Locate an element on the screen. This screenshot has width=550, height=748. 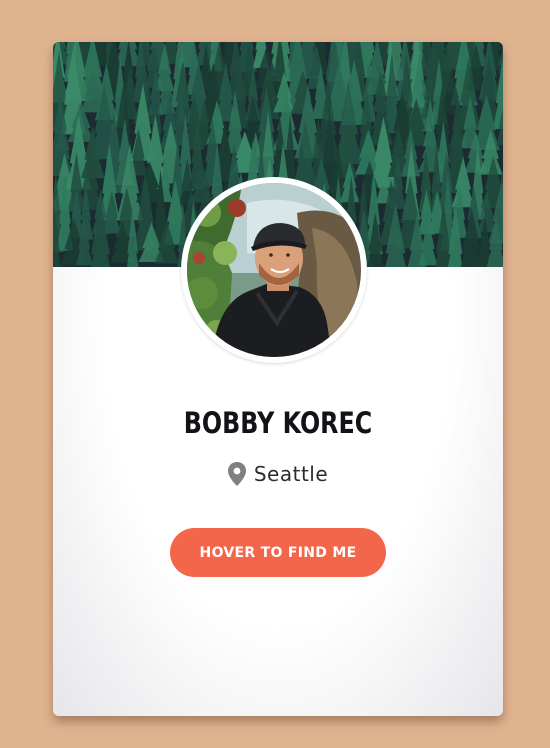
location-text: Seattle is located at coordinates (291, 474).